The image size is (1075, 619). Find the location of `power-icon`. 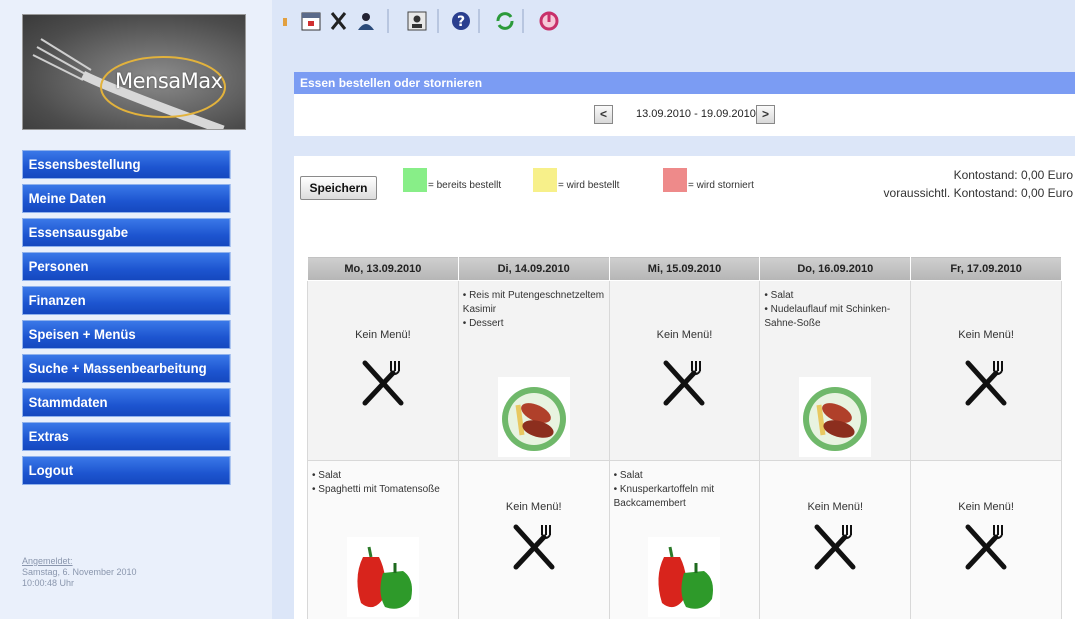

power-icon is located at coordinates (549, 21).